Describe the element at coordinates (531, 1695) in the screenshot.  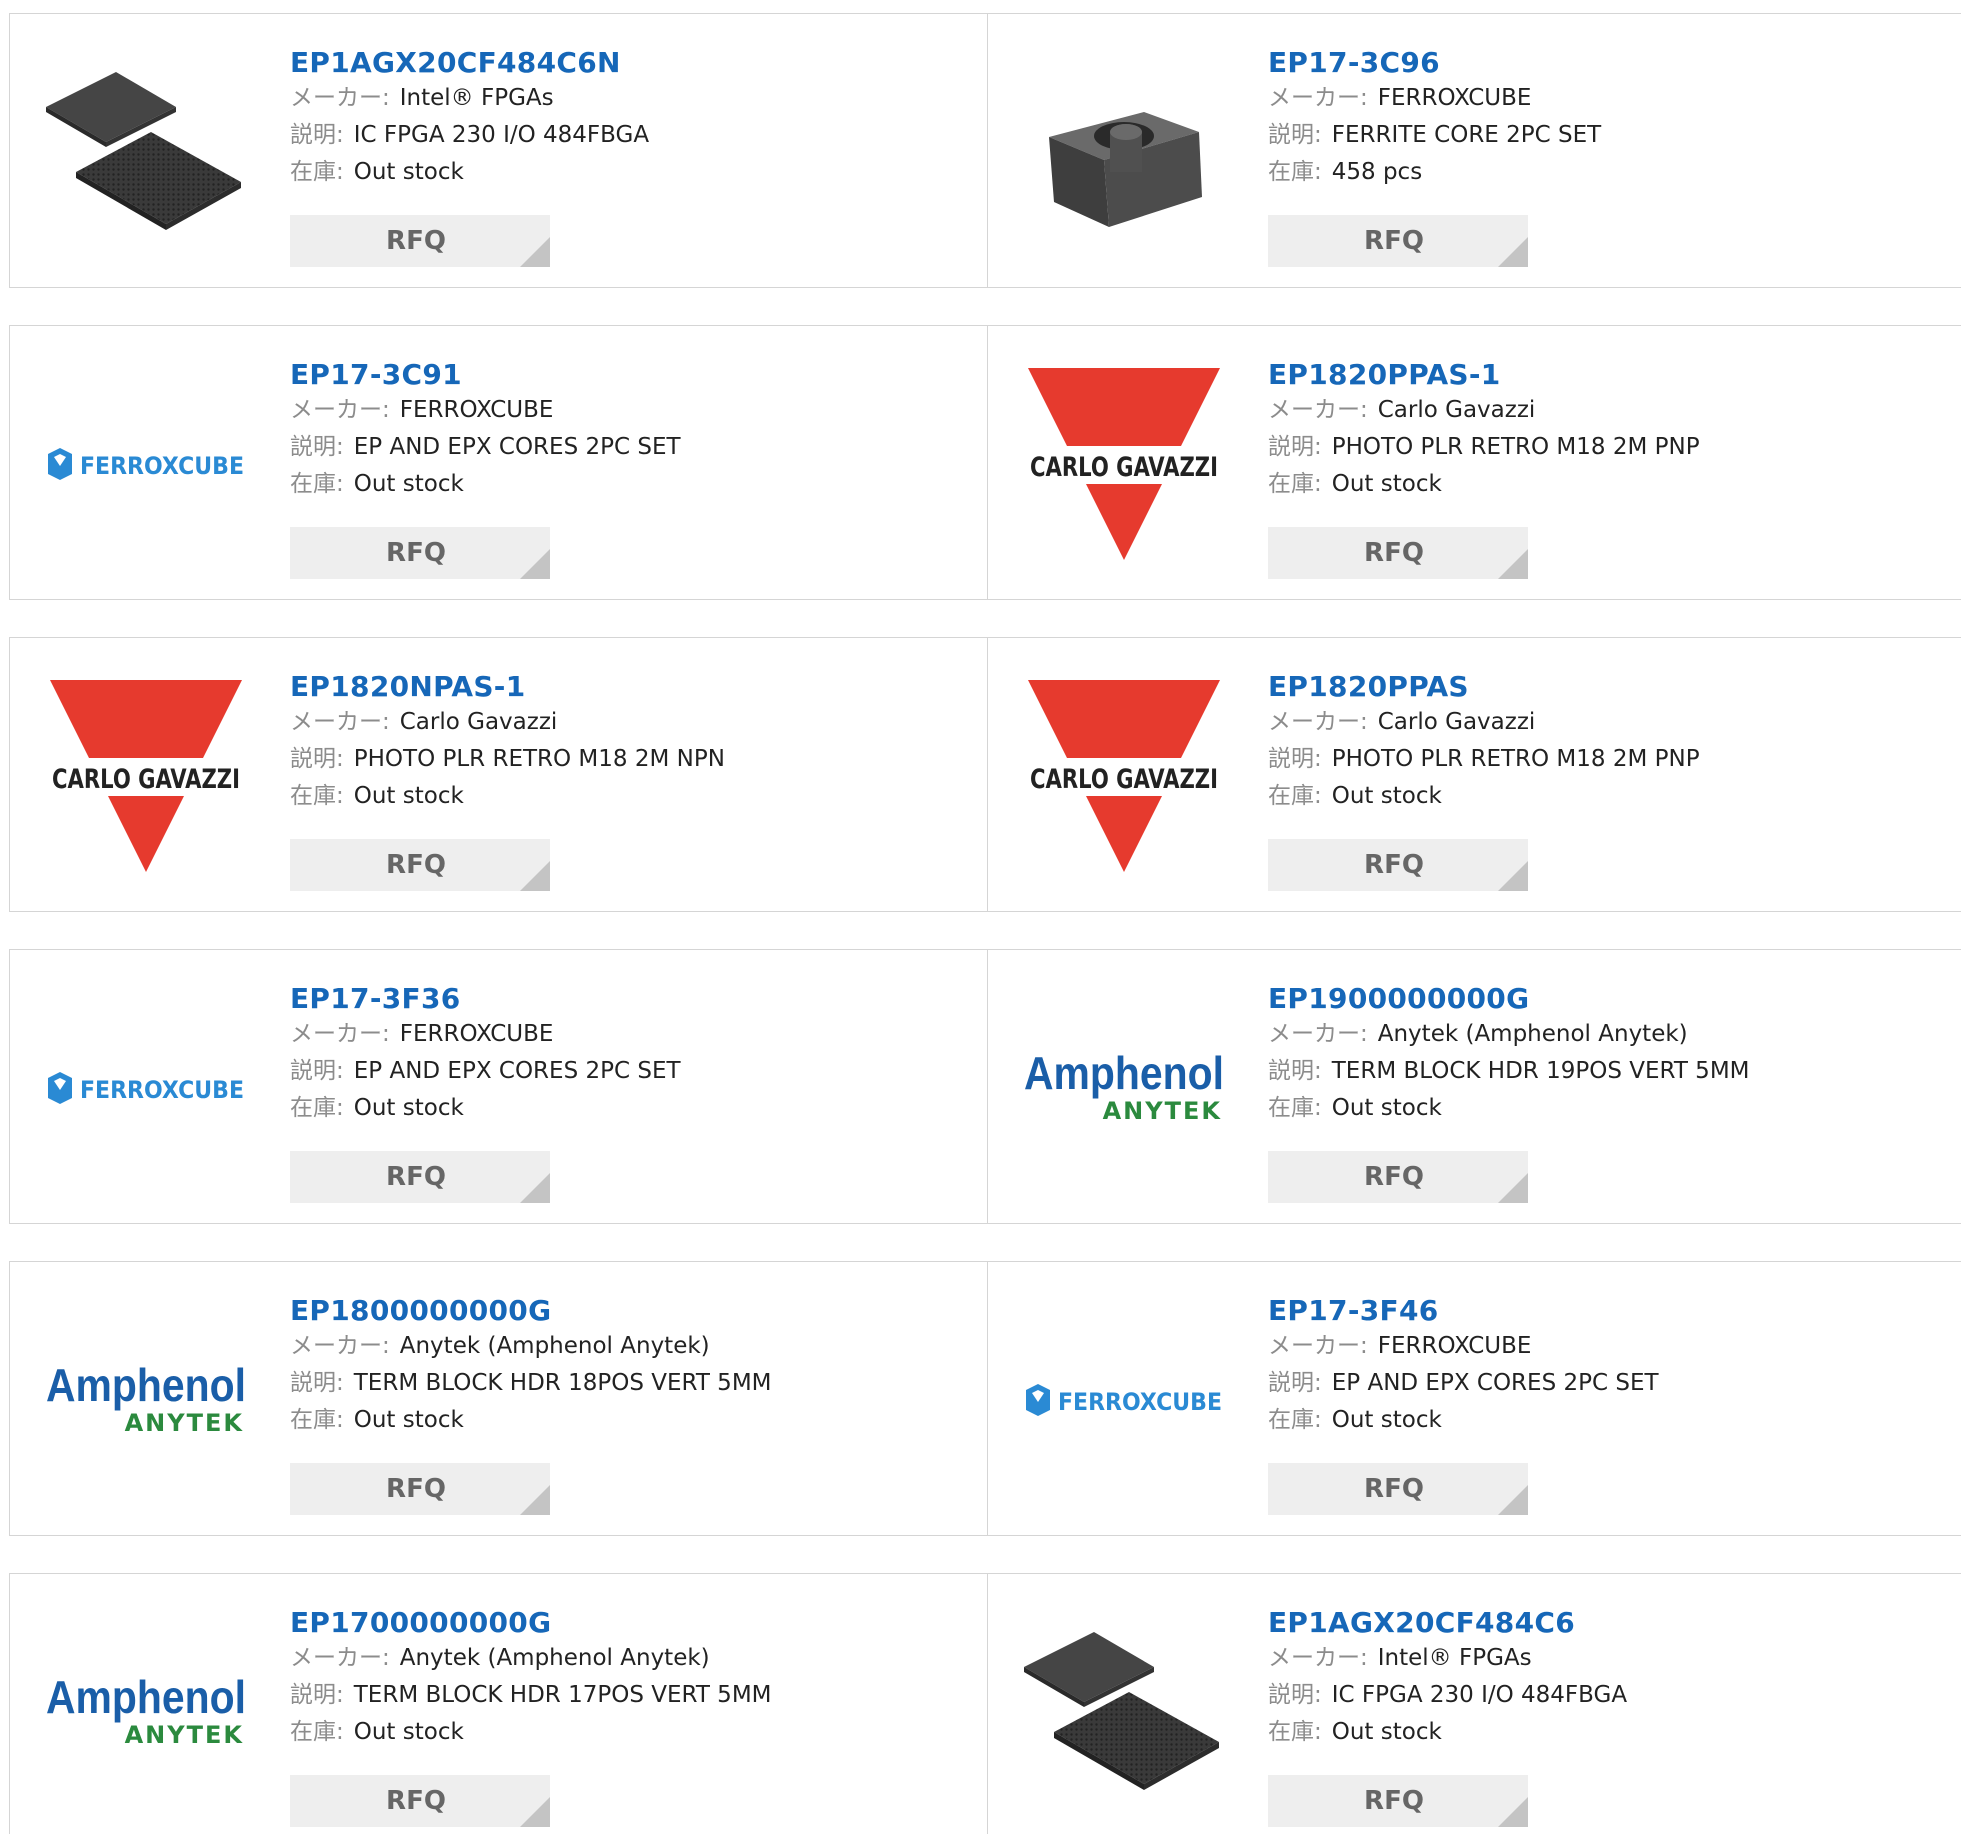
I see `description-line: 説明: TERM BLOCK HDR 17POS VERT 5MM` at that location.